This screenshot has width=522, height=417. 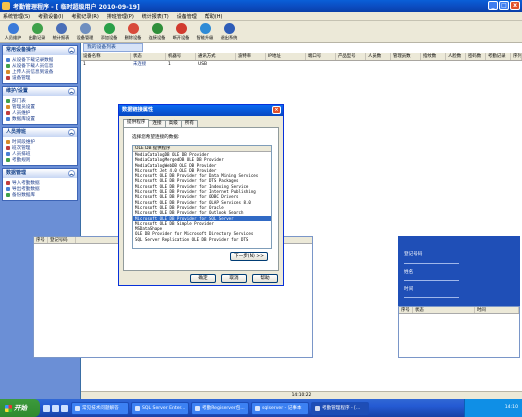 I want to click on toolbar-button: 连接设备, so click(x=157, y=31).